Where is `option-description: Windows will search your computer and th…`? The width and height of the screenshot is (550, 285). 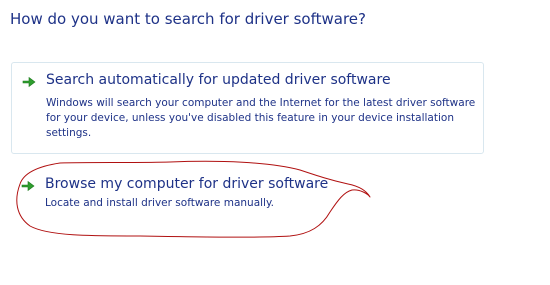 option-description: Windows will search your computer and th… is located at coordinates (261, 118).